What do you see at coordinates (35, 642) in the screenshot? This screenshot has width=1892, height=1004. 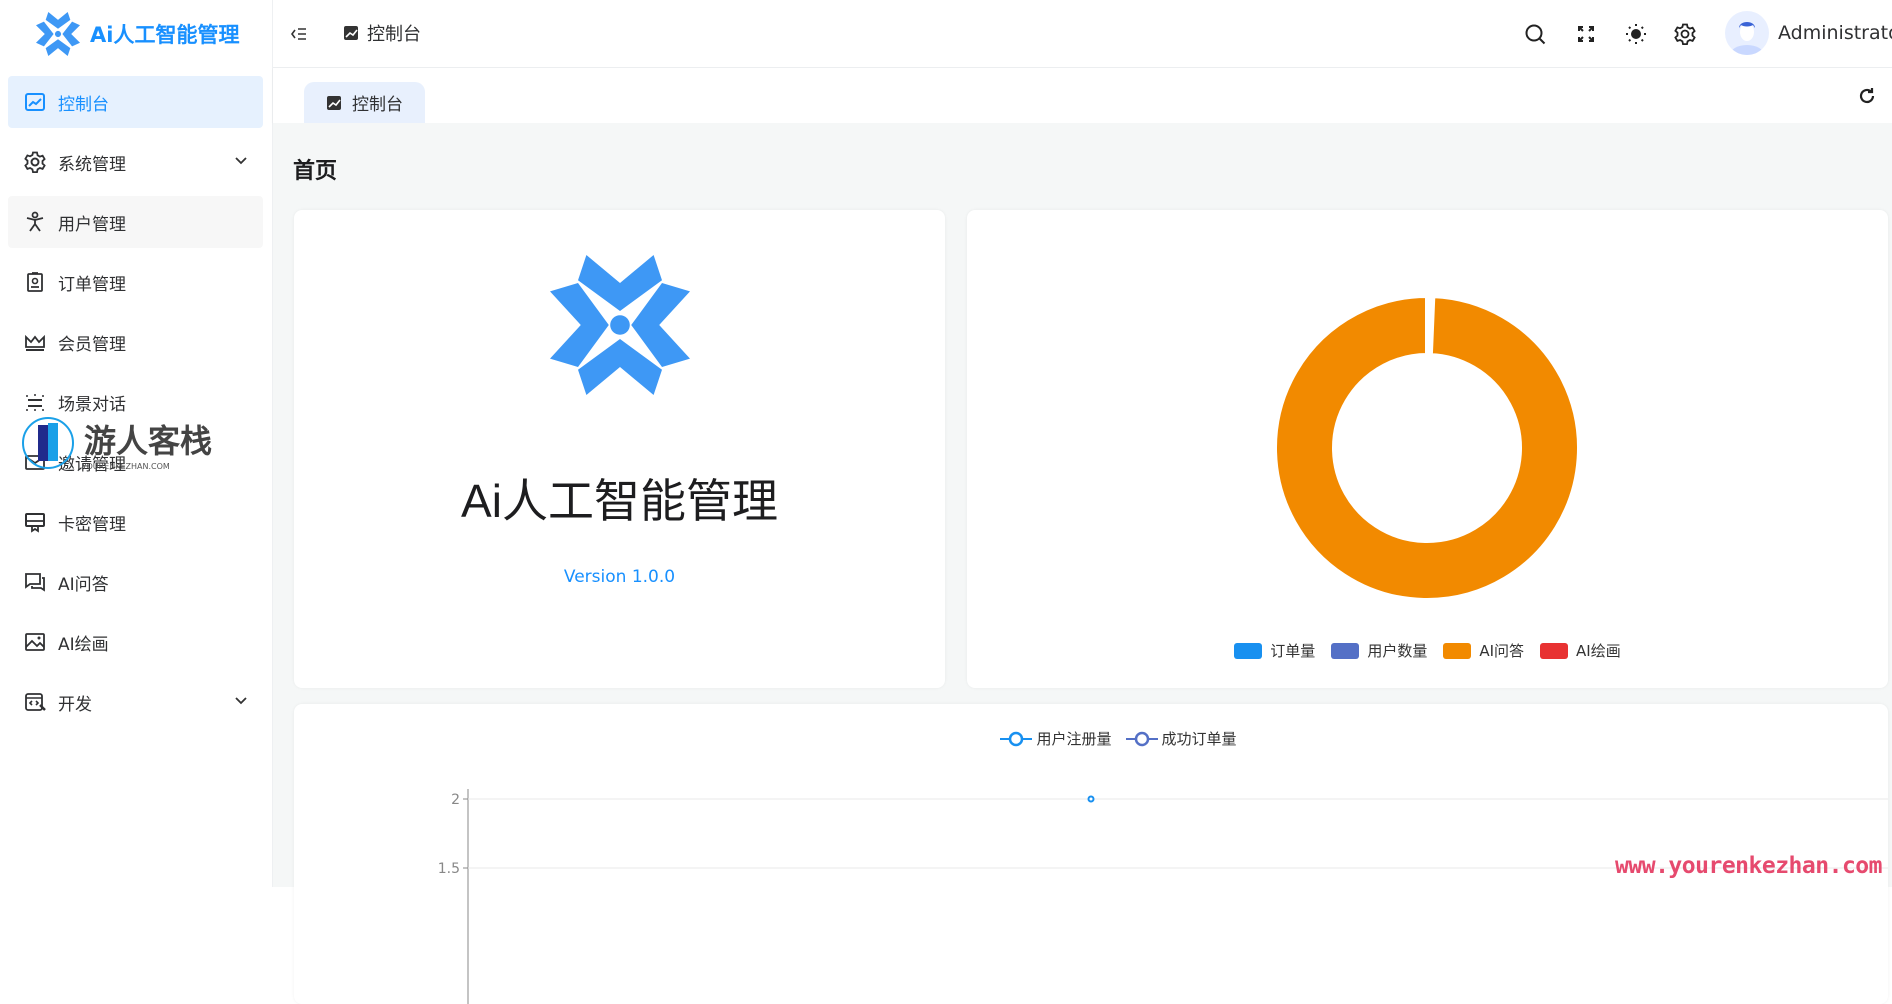 I see `image-icon` at bounding box center [35, 642].